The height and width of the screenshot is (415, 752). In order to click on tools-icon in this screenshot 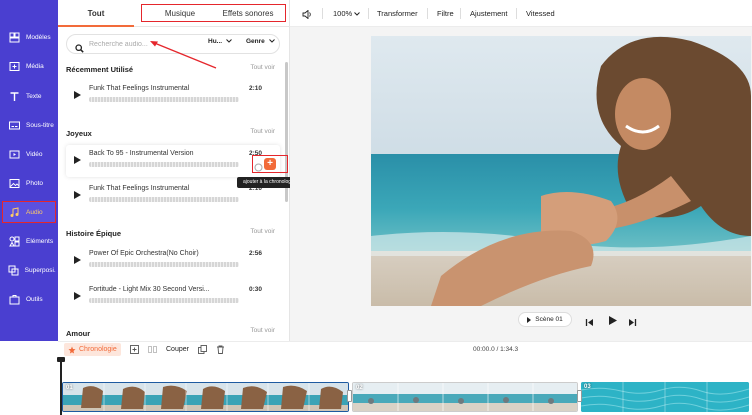, I will do `click(14, 299)`.